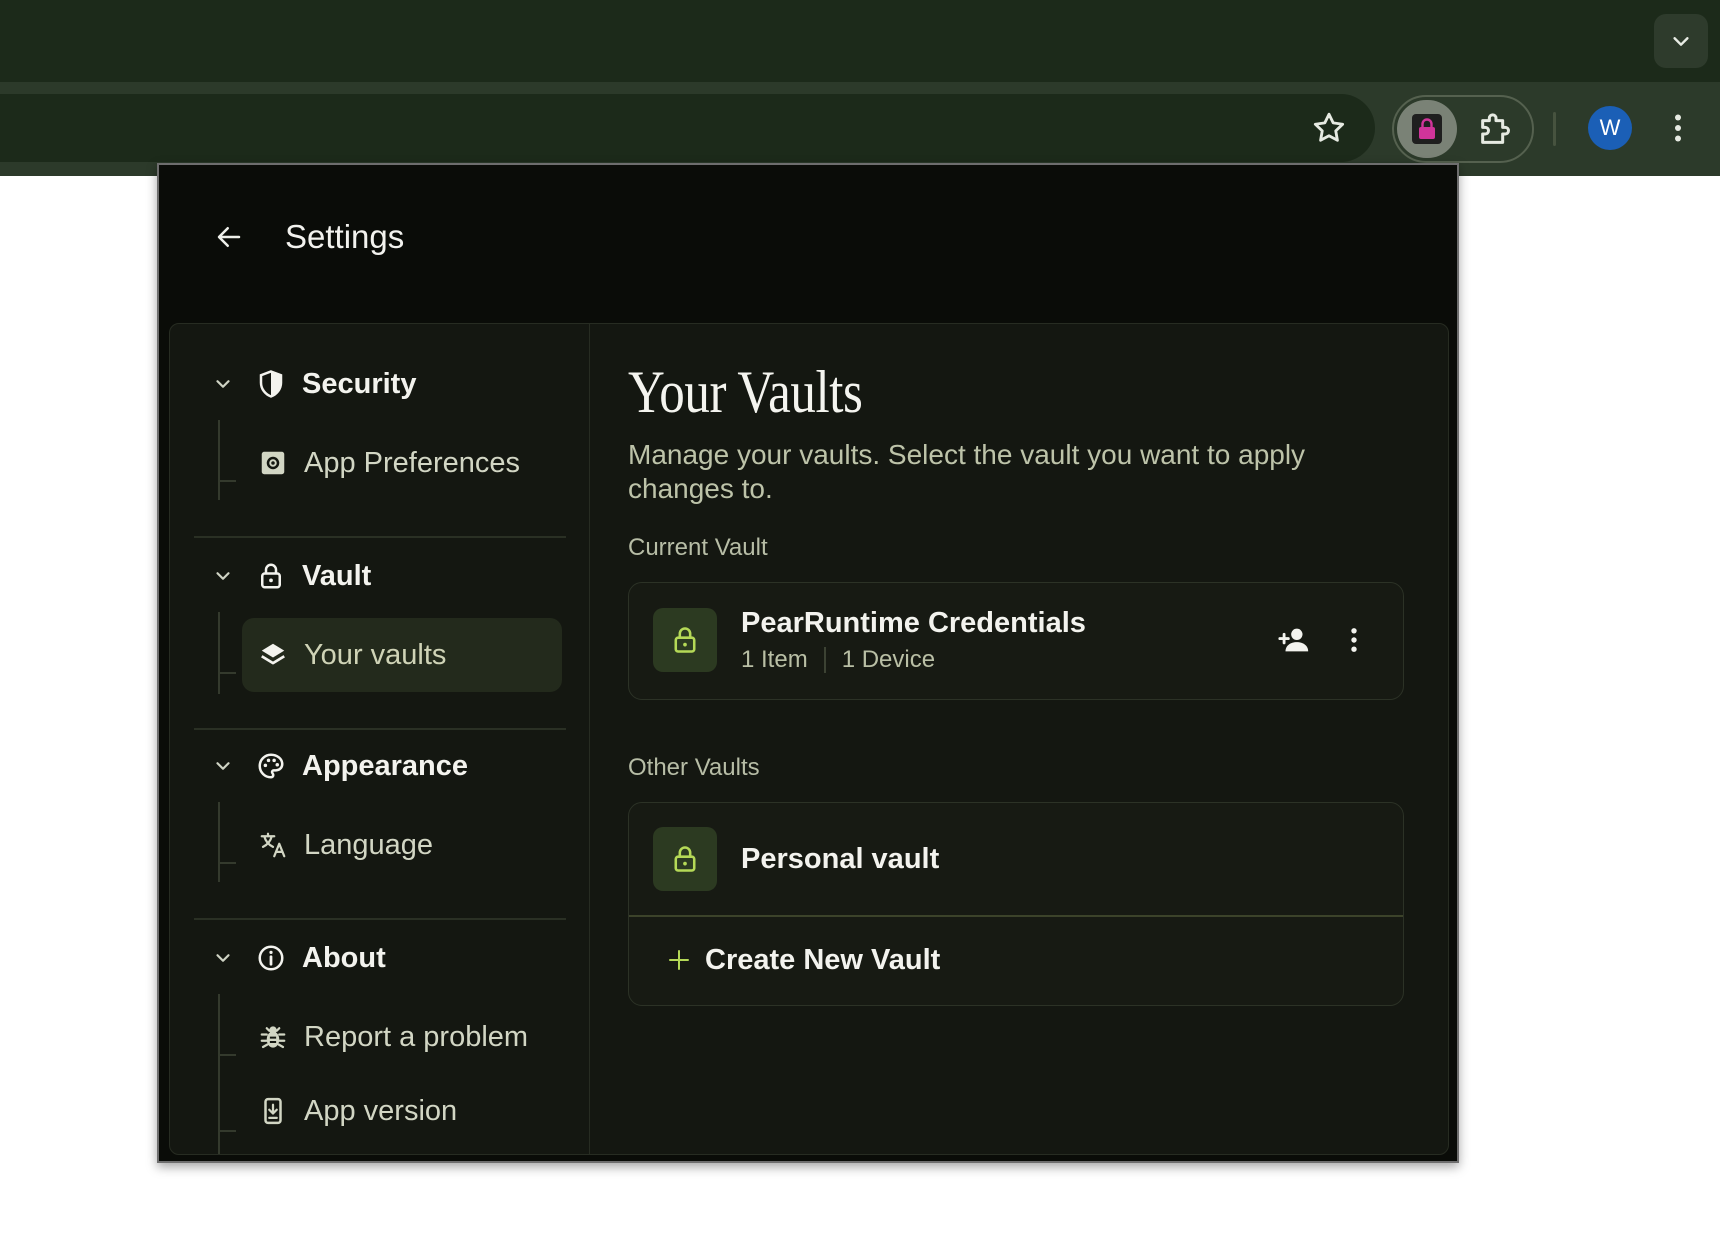 The image size is (1720, 1256). Describe the element at coordinates (823, 959) in the screenshot. I see `create-vault-label: Create New Vault` at that location.